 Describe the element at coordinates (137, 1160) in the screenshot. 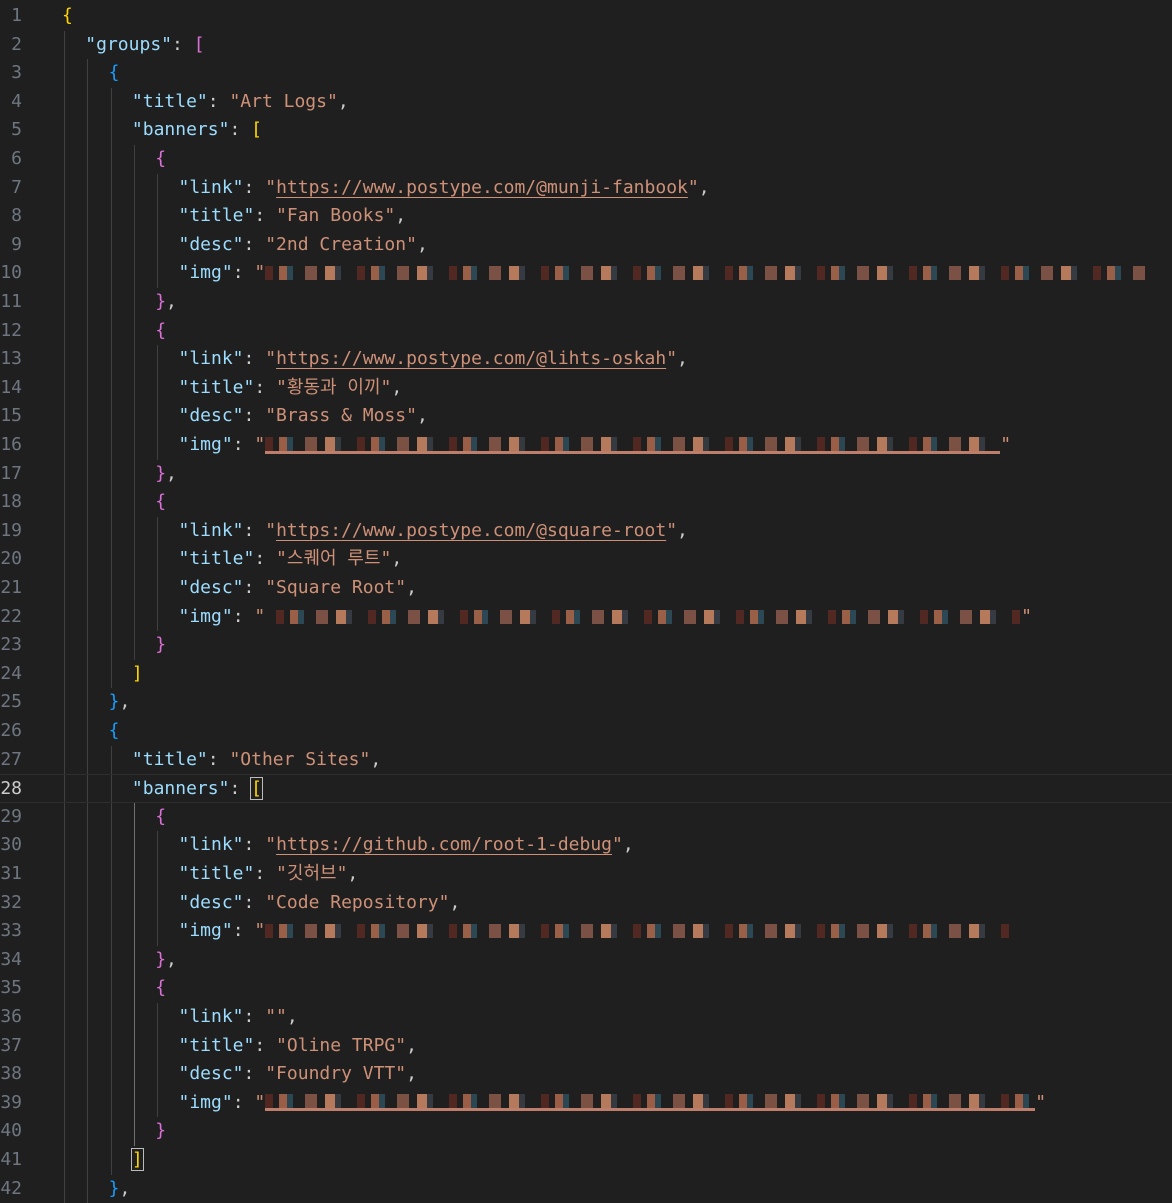

I see `code-text: ]` at that location.